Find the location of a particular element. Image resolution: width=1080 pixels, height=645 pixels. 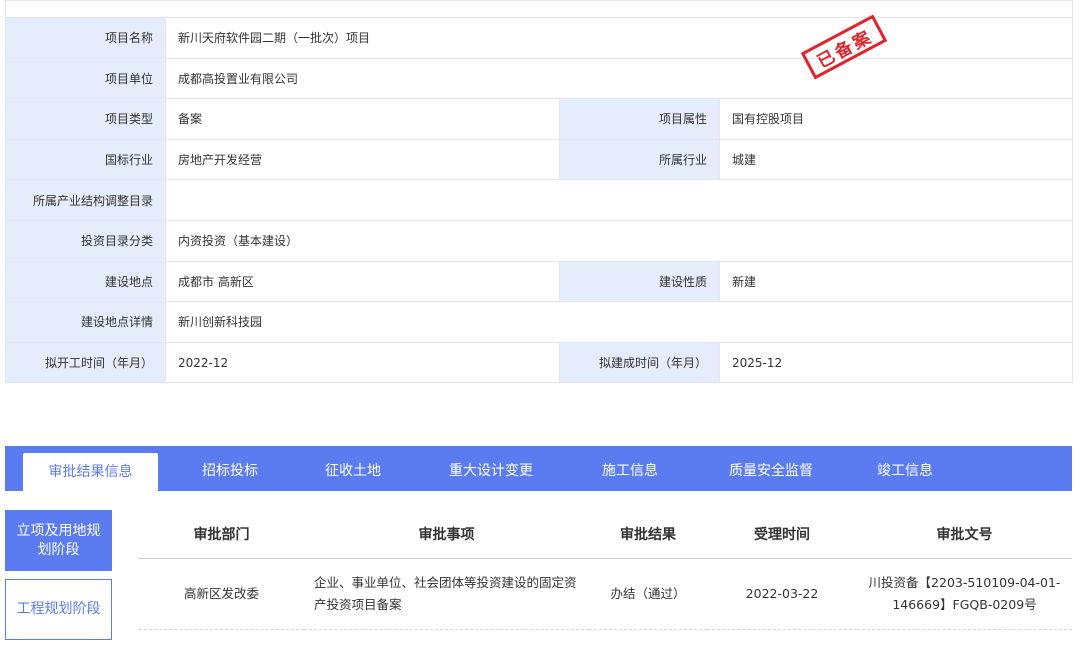

info-label: 国标行业 is located at coordinates (85, 159).